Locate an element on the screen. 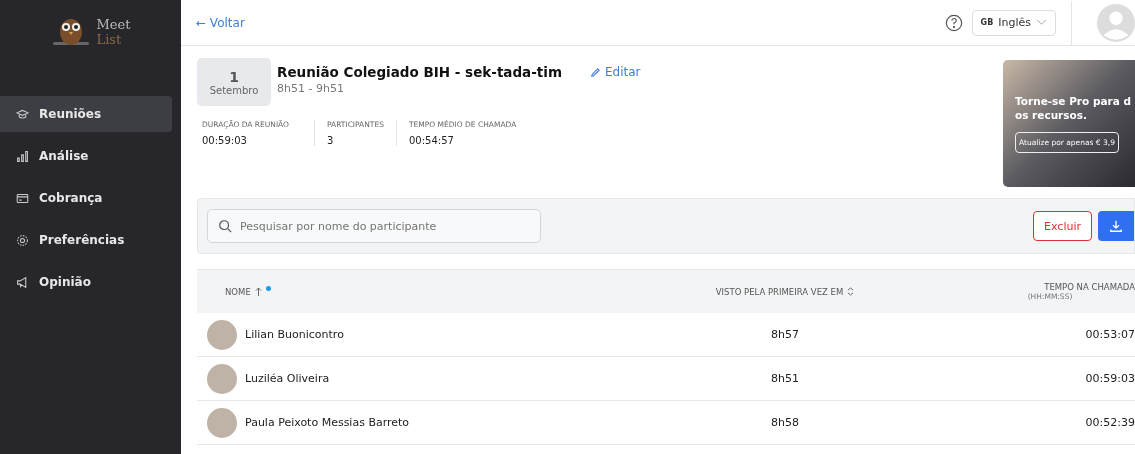  help-icon is located at coordinates (953, 22).